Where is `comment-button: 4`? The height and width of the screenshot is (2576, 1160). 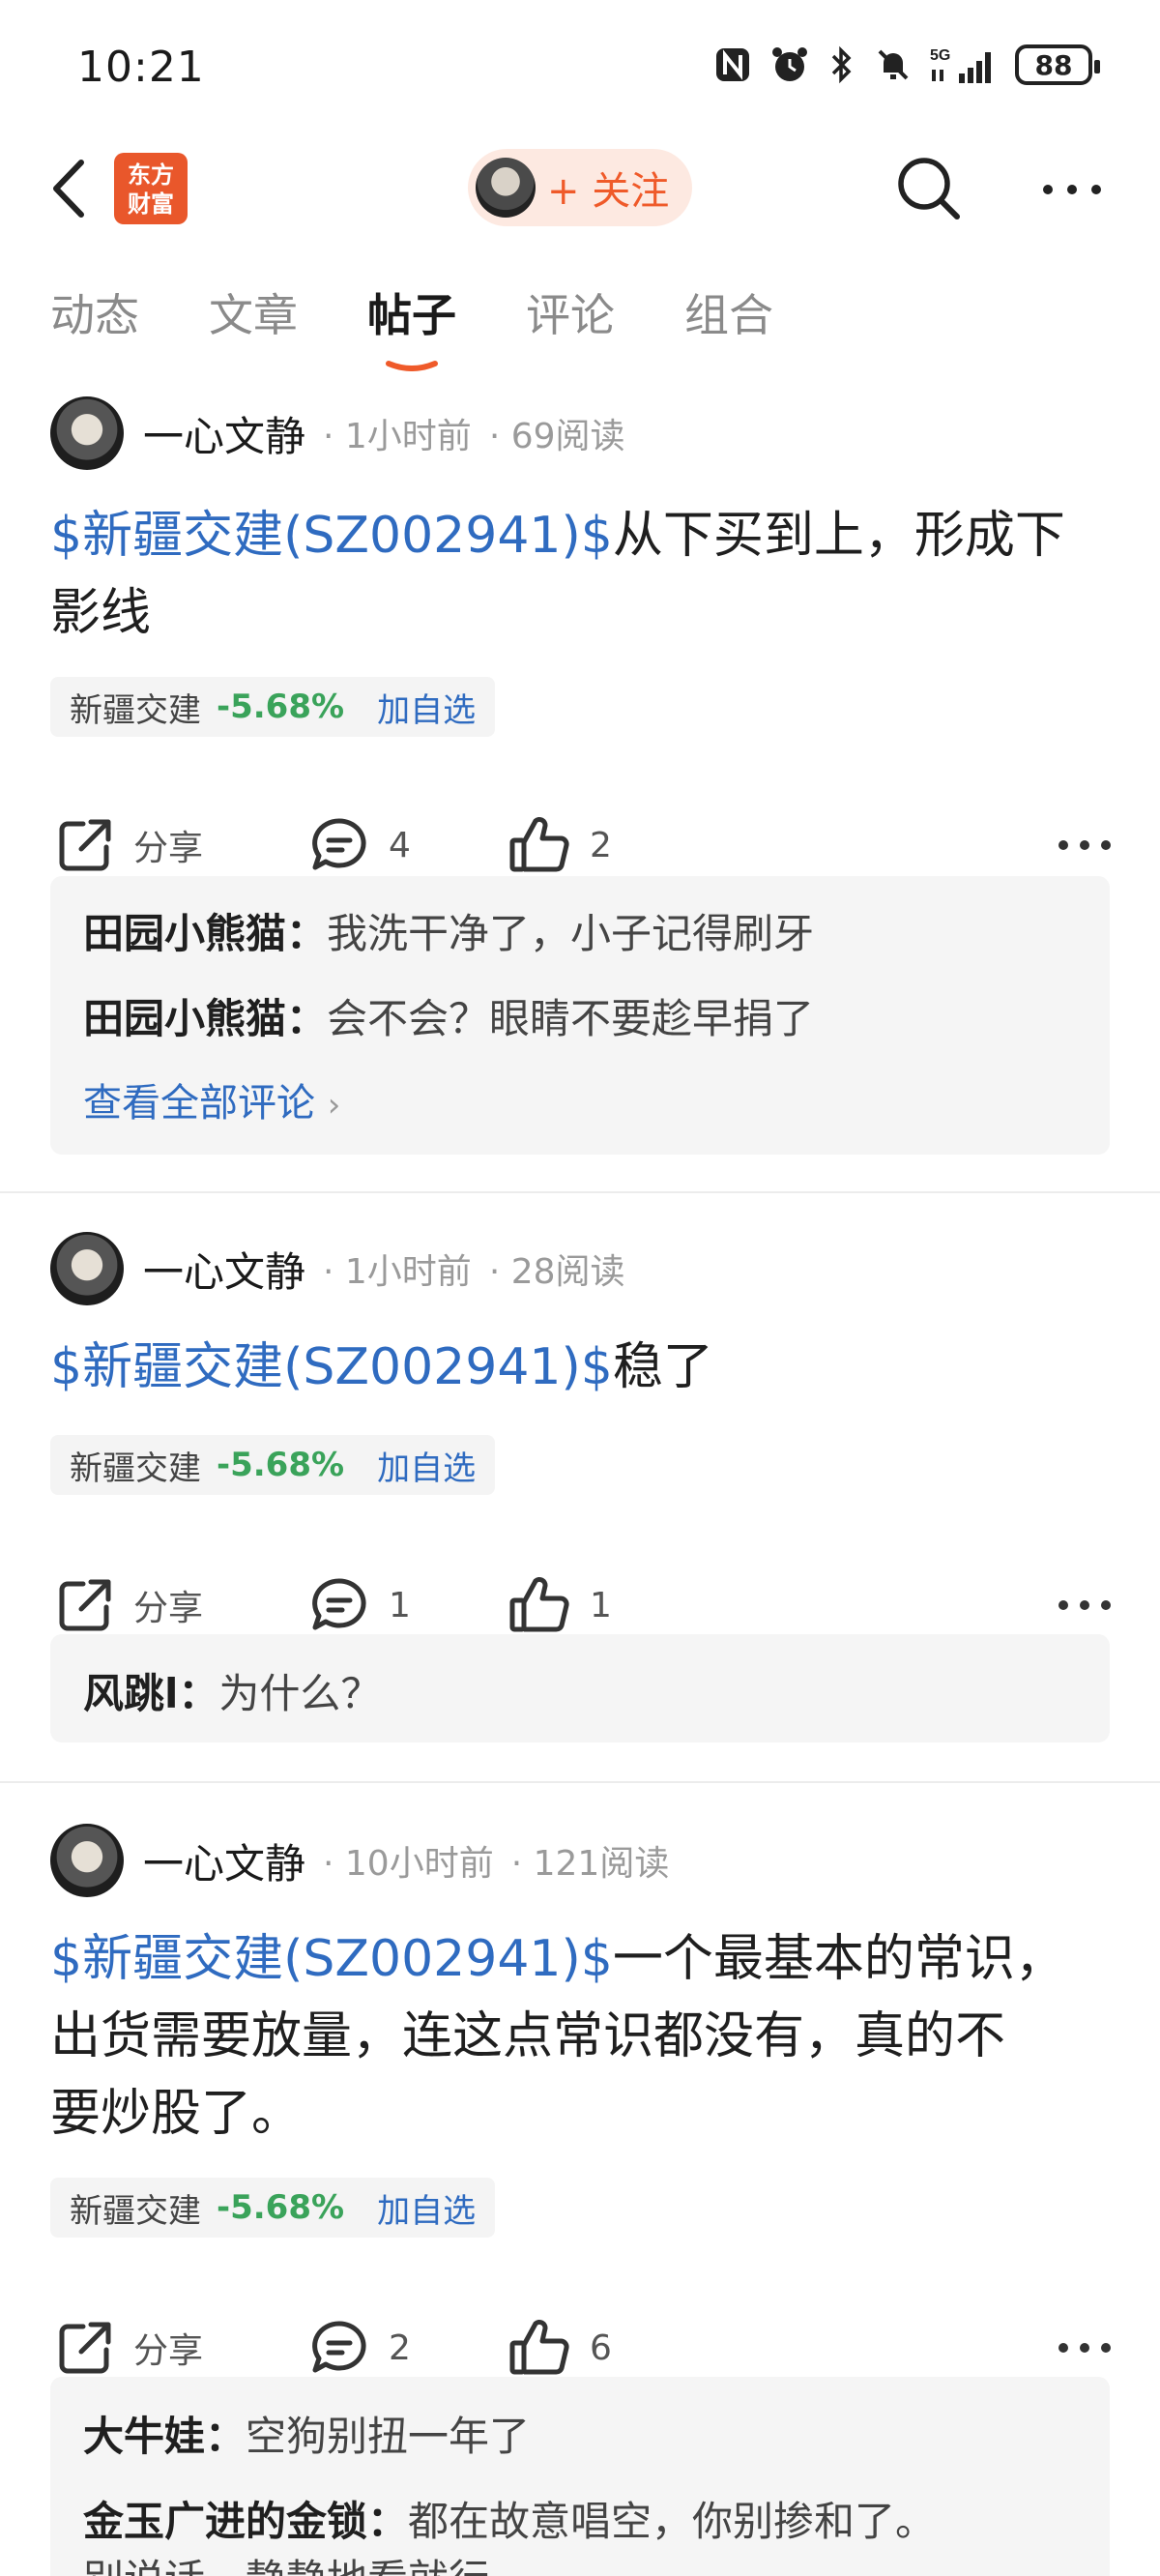 comment-button: 4 is located at coordinates (360, 845).